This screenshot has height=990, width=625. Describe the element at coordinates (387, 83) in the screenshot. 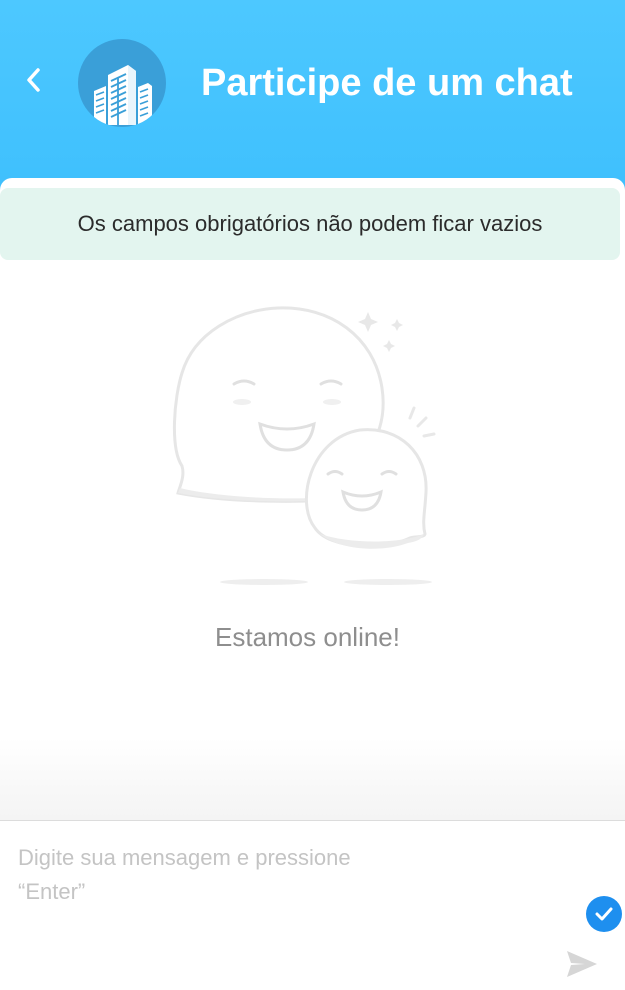

I see `page-title: Participe de um chat` at that location.